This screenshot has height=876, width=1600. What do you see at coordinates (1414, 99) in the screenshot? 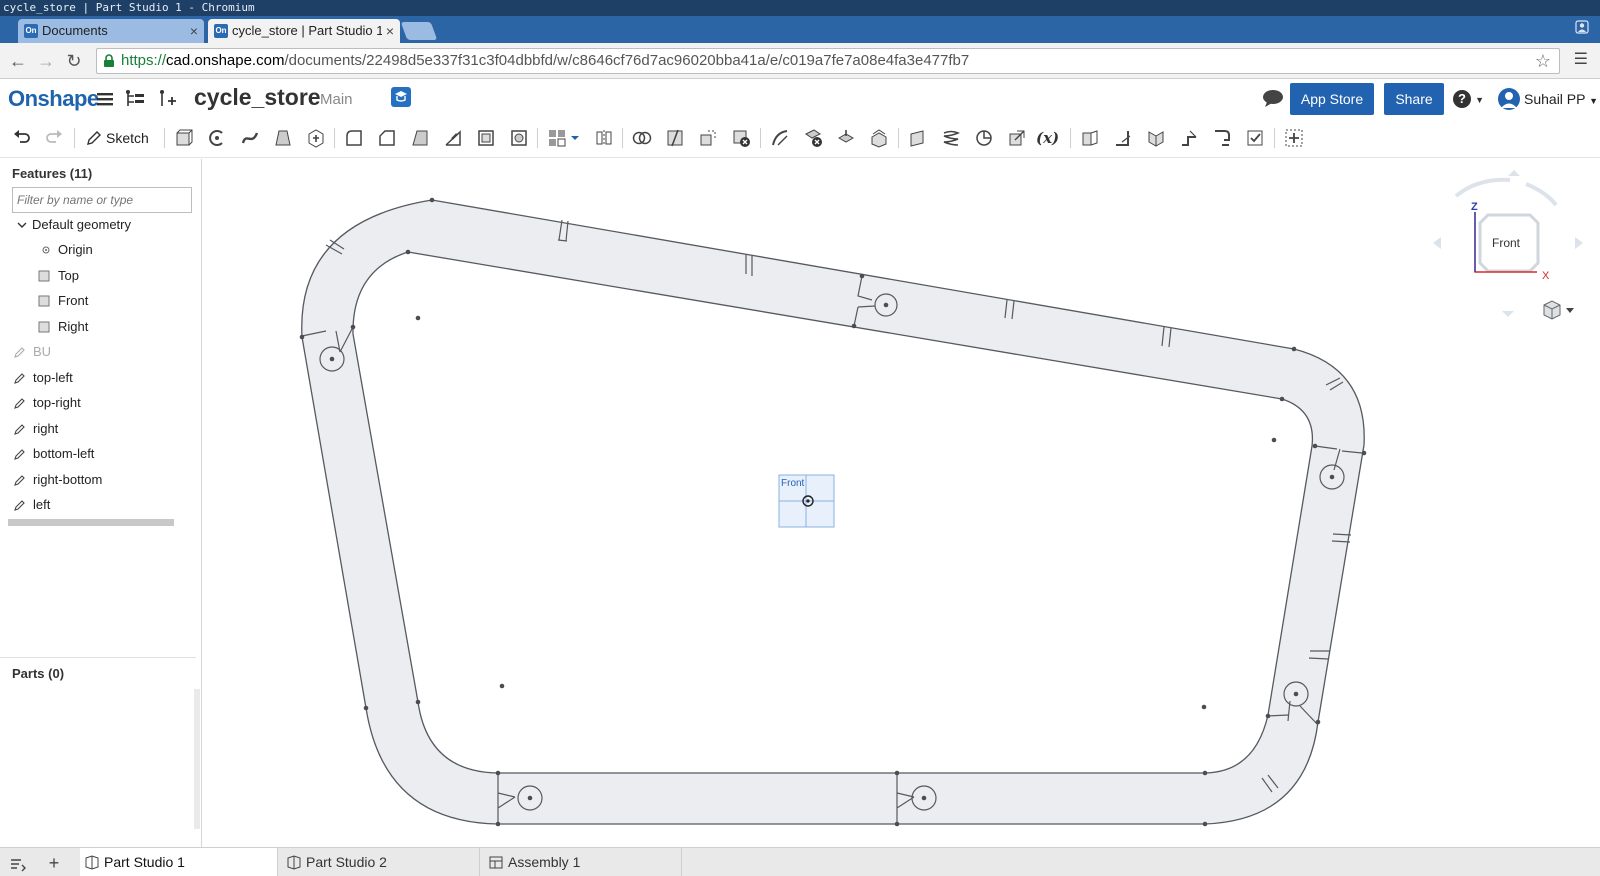
I see `share-button: Share` at bounding box center [1414, 99].